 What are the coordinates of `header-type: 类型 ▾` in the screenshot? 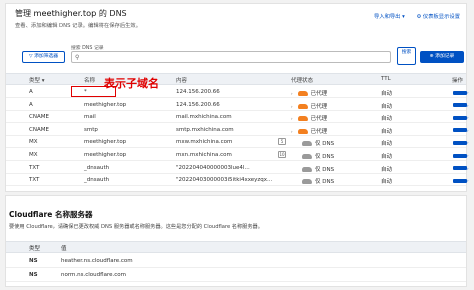 It's located at (37, 80).